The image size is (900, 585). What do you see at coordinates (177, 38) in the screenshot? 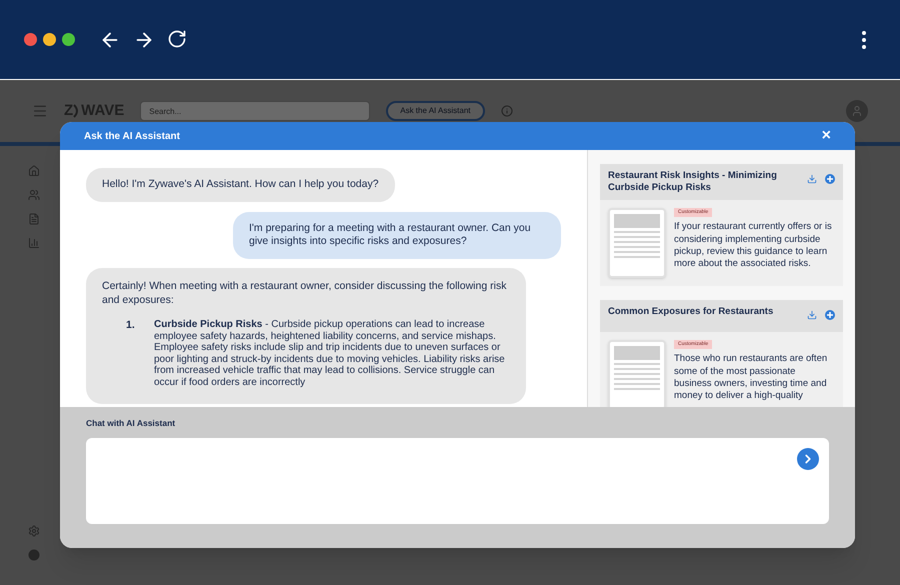
I see `reload-icon` at bounding box center [177, 38].